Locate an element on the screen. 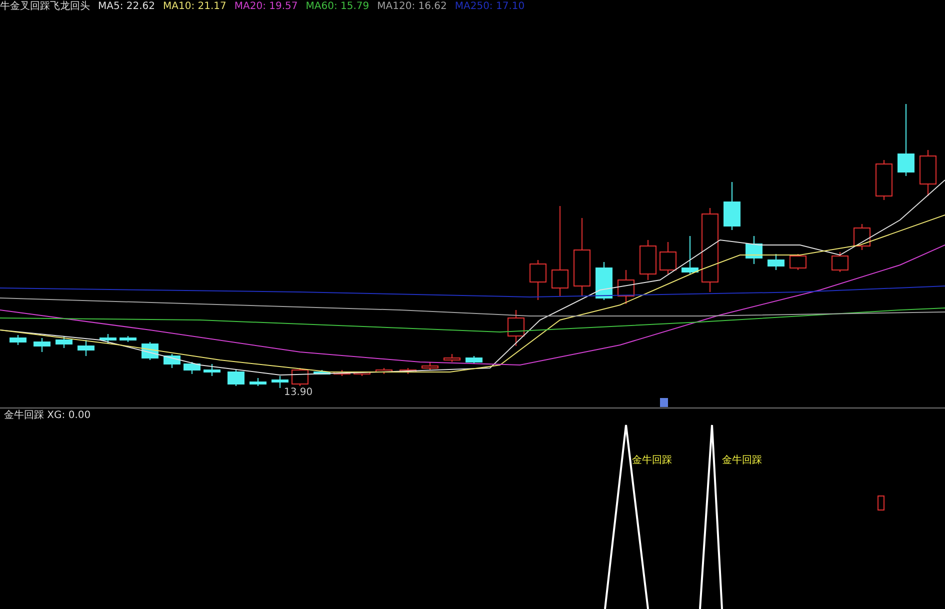  low-price-label: 13.90 is located at coordinates (298, 393).